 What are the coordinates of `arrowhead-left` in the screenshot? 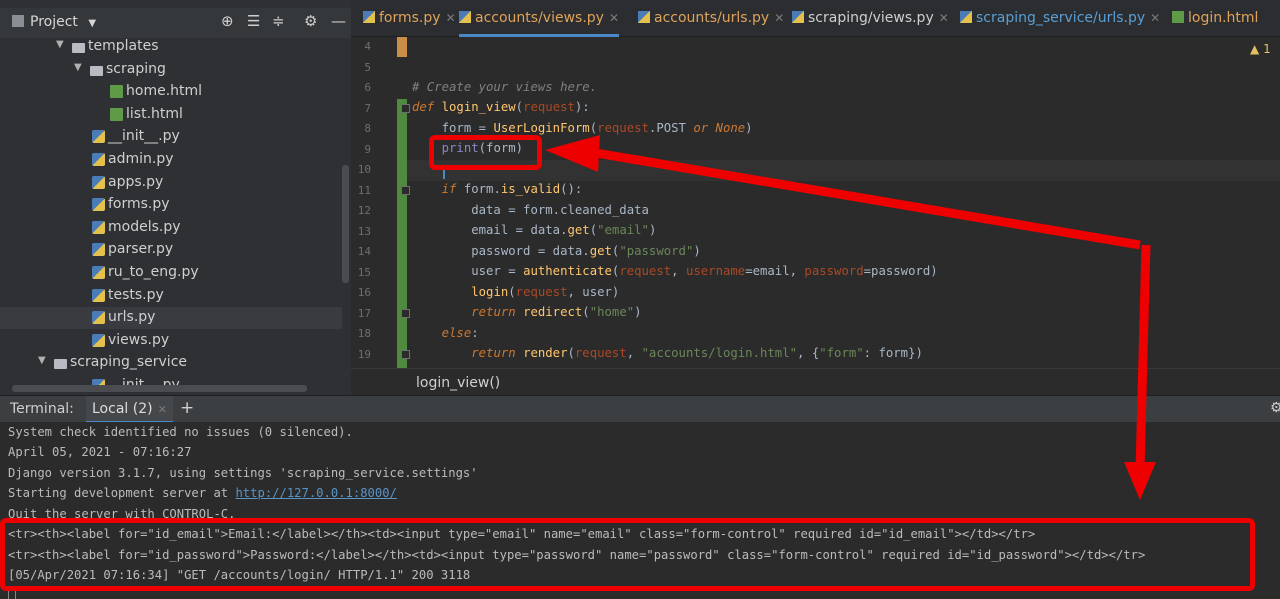 It's located at (572, 153).